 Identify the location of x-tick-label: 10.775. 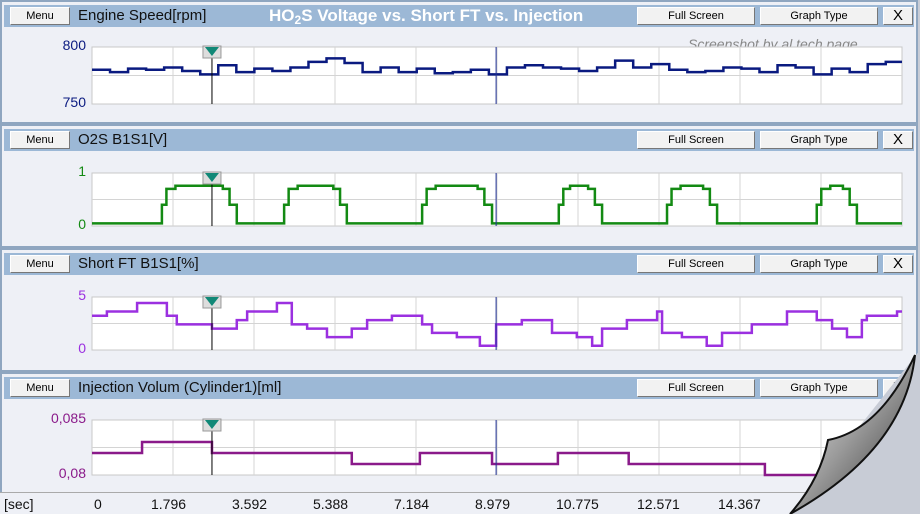
(577, 504).